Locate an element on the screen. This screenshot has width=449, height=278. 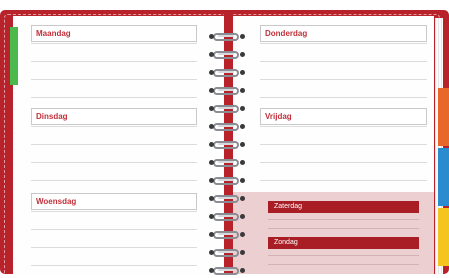
tab-blue is located at coordinates (443, 177).